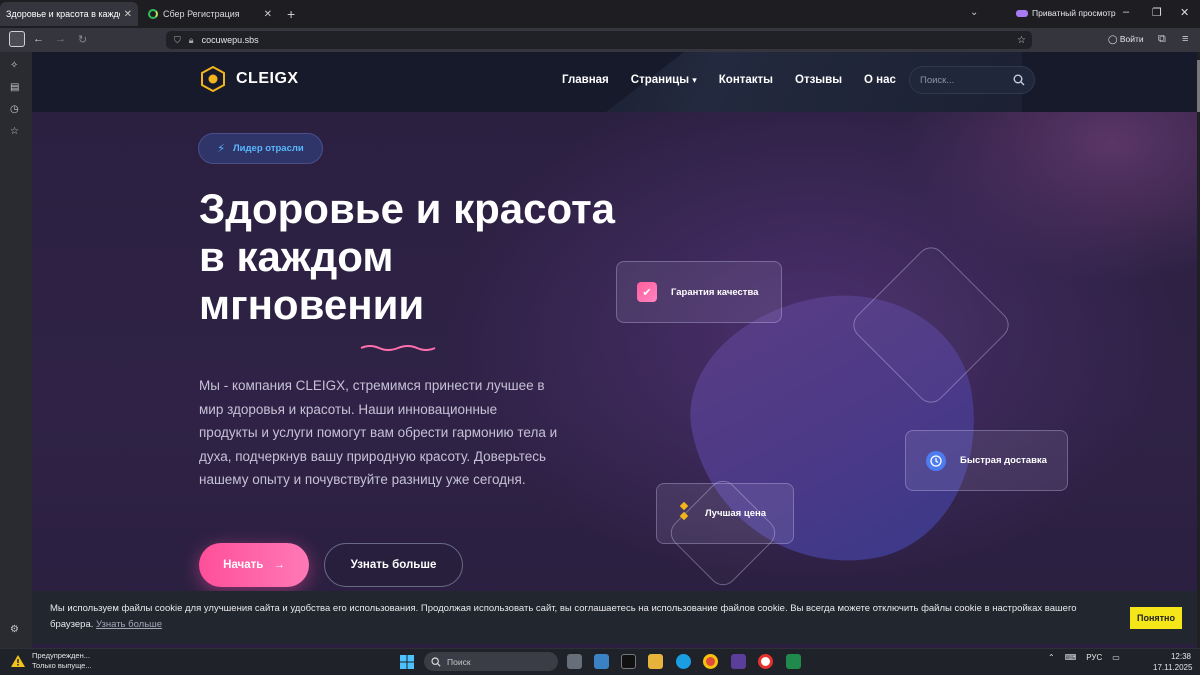 The image size is (1200, 675). What do you see at coordinates (14, 65) in the screenshot?
I see `ai-sparkle-icon: ✧` at bounding box center [14, 65].